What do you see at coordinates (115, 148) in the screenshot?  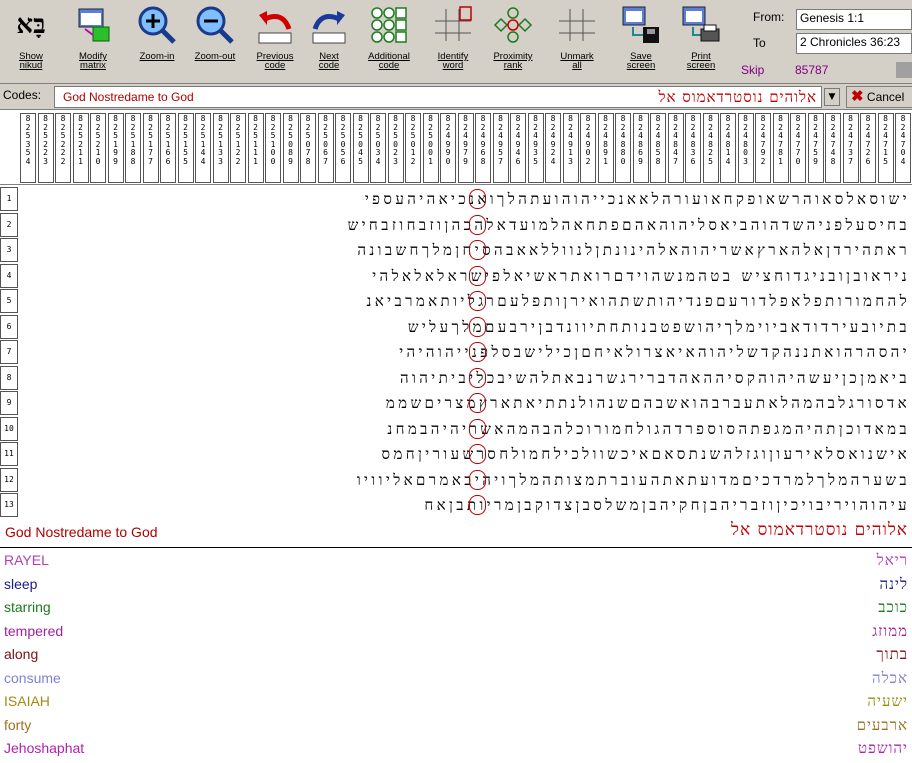 I see `skip-column: 825199` at bounding box center [115, 148].